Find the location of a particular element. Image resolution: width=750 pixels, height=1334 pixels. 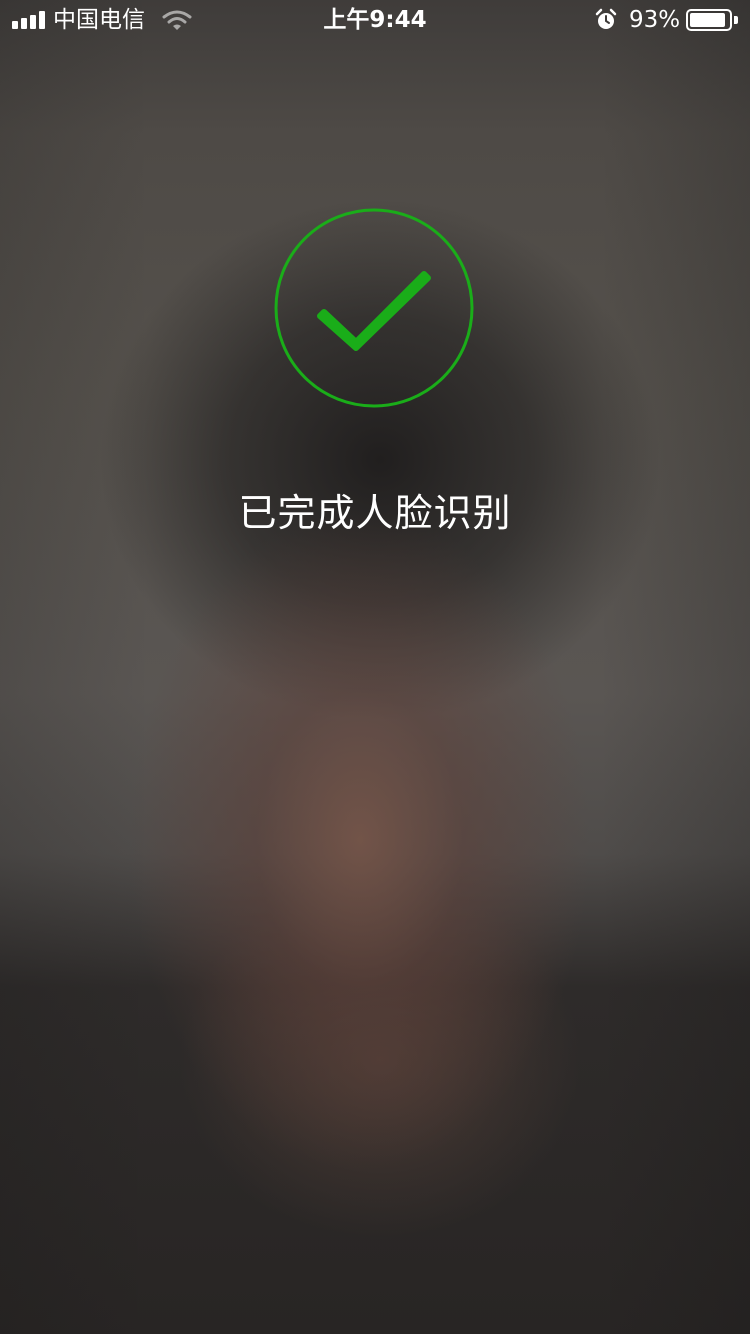

check-circle-icon is located at coordinates (374, 308).